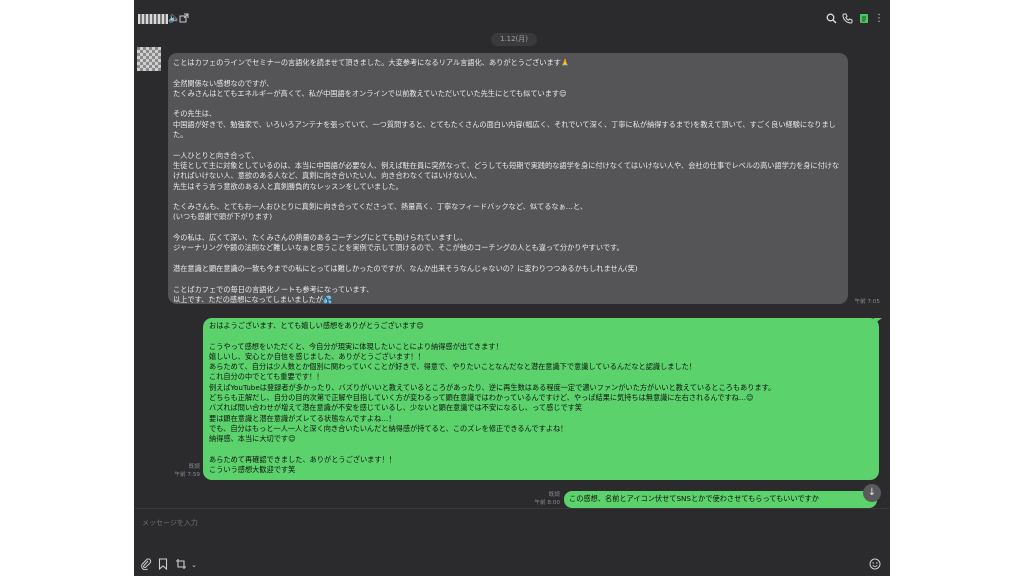 This screenshot has width=1024, height=576. I want to click on open-window-icon, so click(185, 19).